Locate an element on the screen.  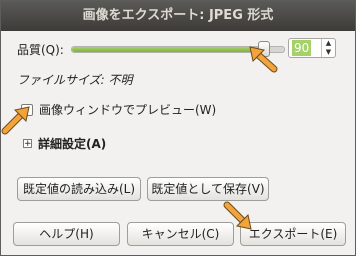
load-defaults-button: 既定値の読み込み(L) is located at coordinates (79, 189).